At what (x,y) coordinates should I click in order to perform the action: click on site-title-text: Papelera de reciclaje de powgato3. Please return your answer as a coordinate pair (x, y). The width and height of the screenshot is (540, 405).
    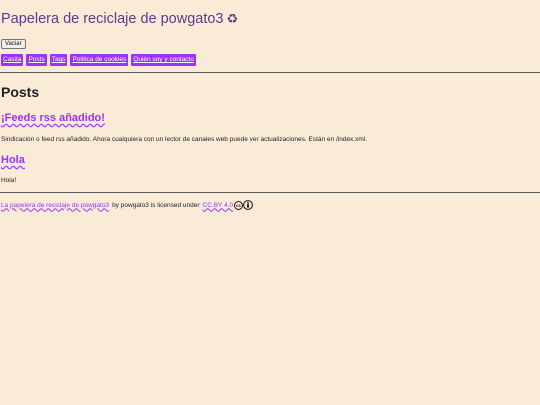
    Looking at the image, I should click on (112, 19).